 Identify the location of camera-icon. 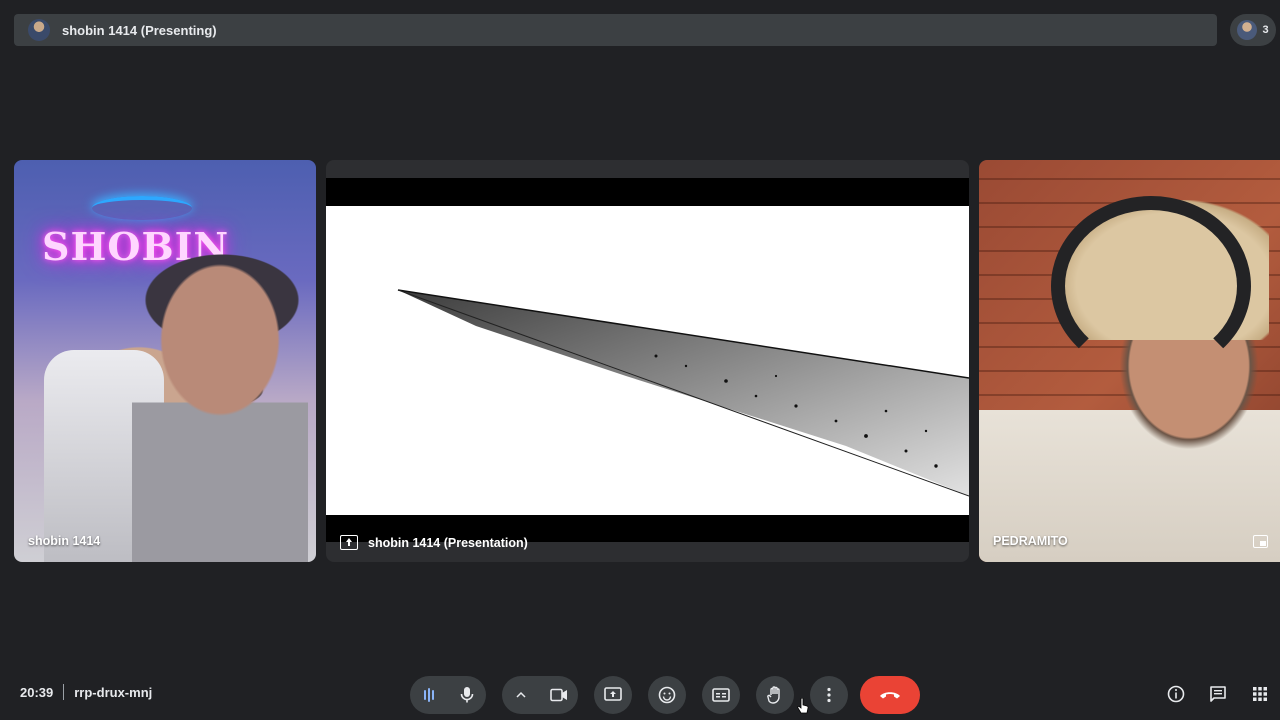
(558, 695).